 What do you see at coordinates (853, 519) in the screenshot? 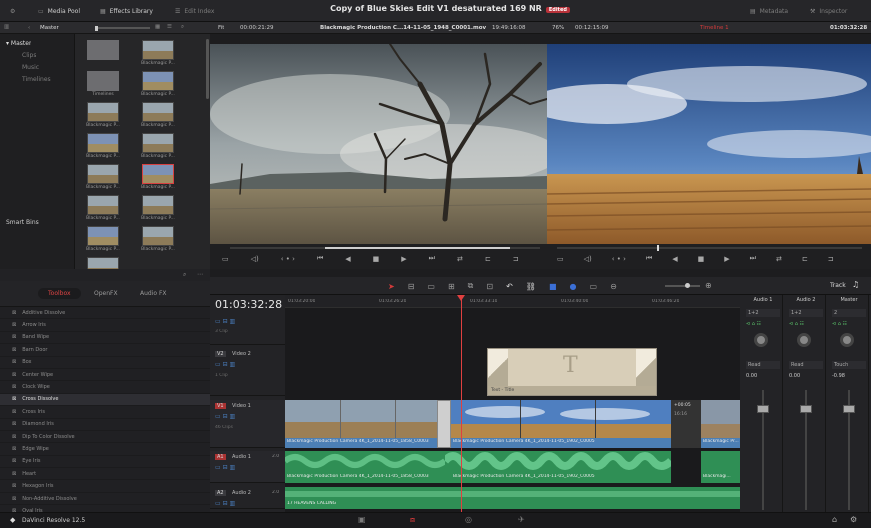
I see `settings-icon: ⚙` at bounding box center [853, 519].